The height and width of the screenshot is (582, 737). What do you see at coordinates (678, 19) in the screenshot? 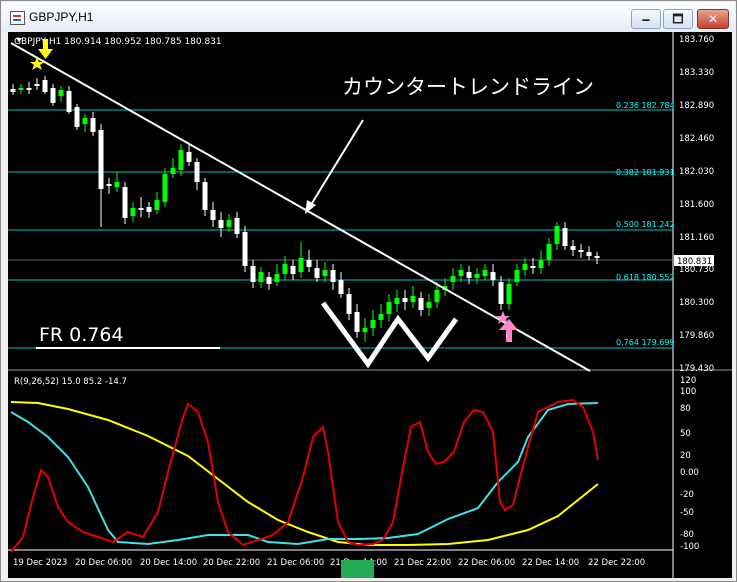
I see `maximize-button: 🗖` at bounding box center [678, 19].